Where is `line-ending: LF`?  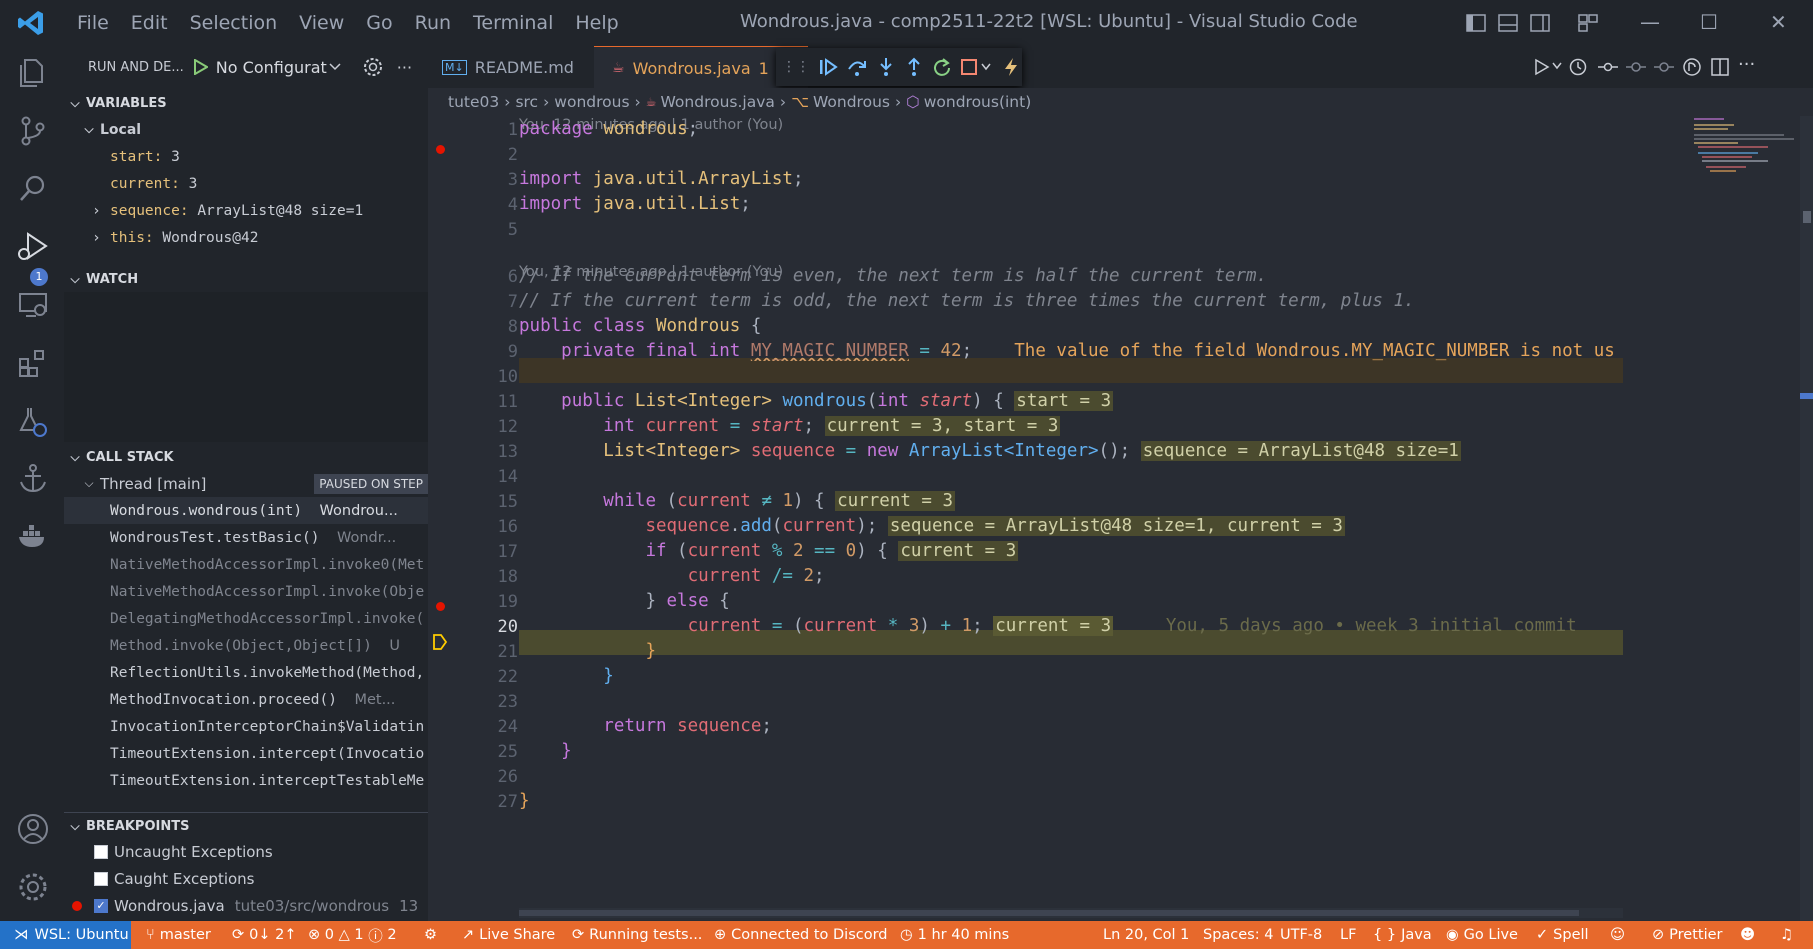
line-ending: LF is located at coordinates (1348, 935).